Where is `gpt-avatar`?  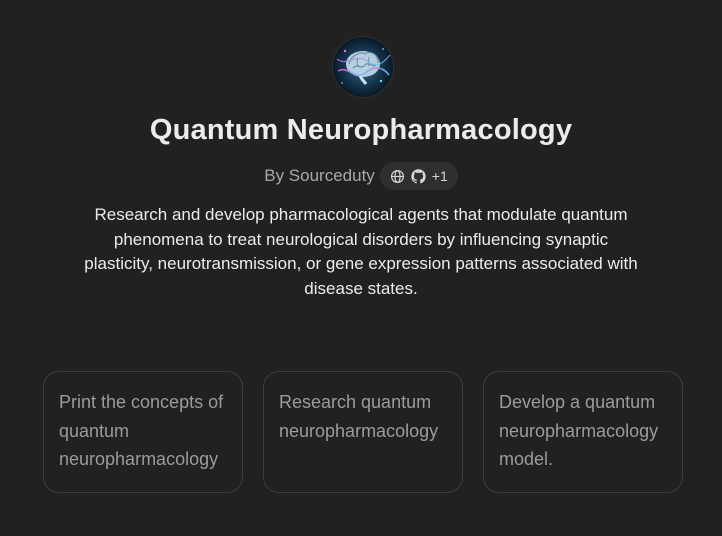
gpt-avatar is located at coordinates (363, 67).